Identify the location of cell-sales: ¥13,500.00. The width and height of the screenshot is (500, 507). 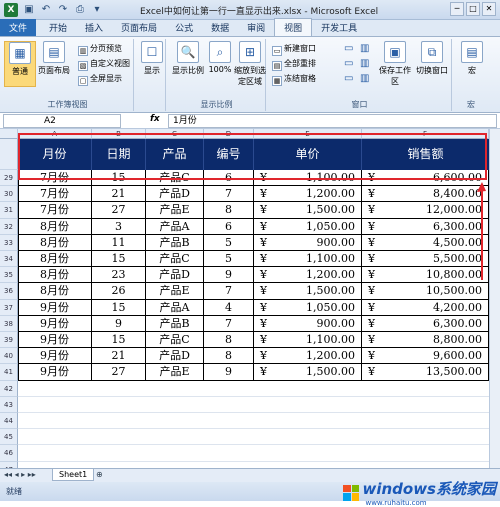
(425, 372).